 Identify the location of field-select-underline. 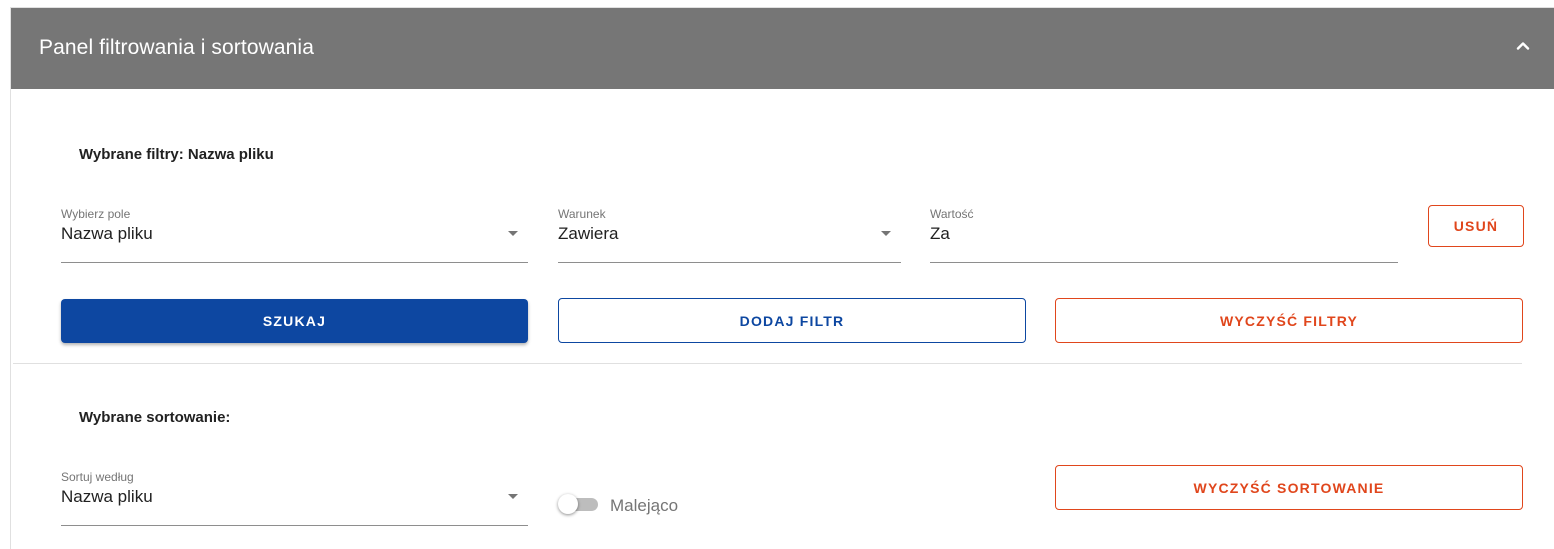
(294, 262).